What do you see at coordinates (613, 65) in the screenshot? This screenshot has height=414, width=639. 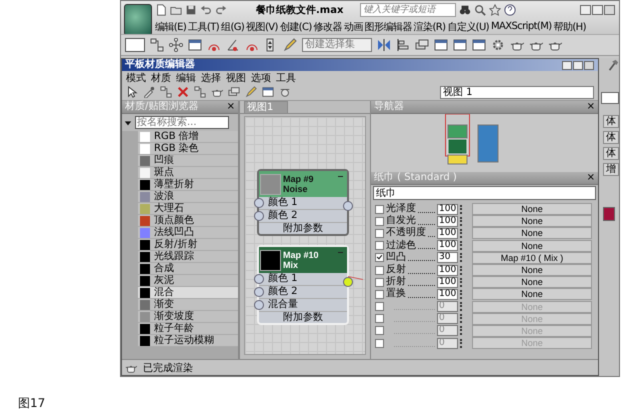 I see `hammer-icon` at bounding box center [613, 65].